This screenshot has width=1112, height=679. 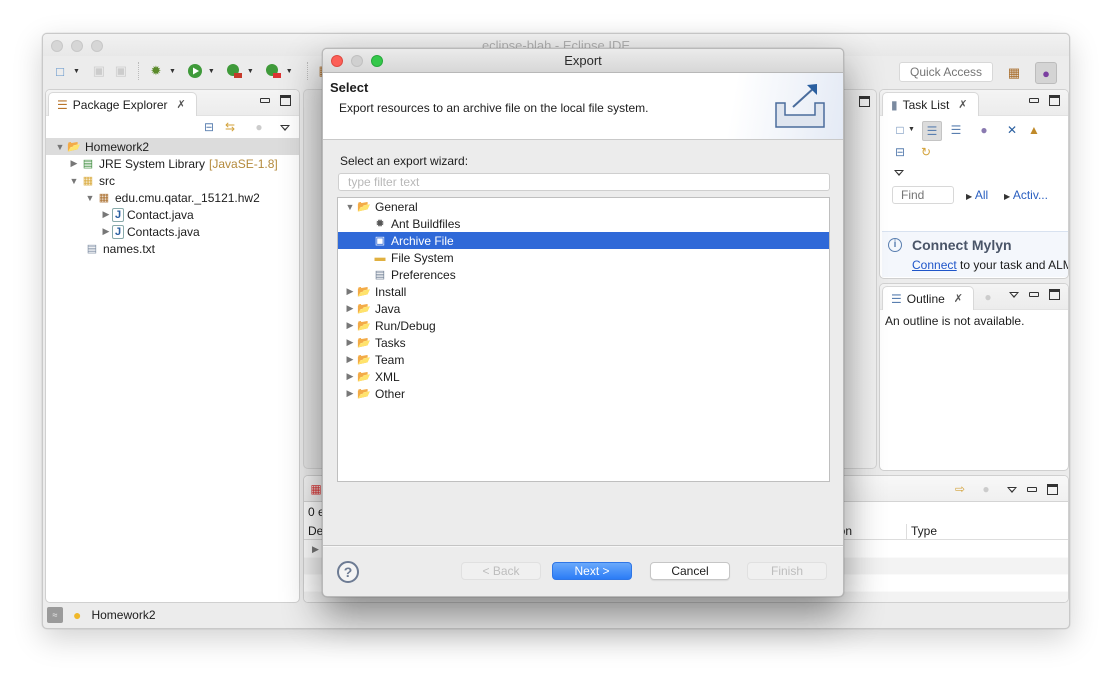 I want to click on debug-icon: ✹, so click(x=156, y=71).